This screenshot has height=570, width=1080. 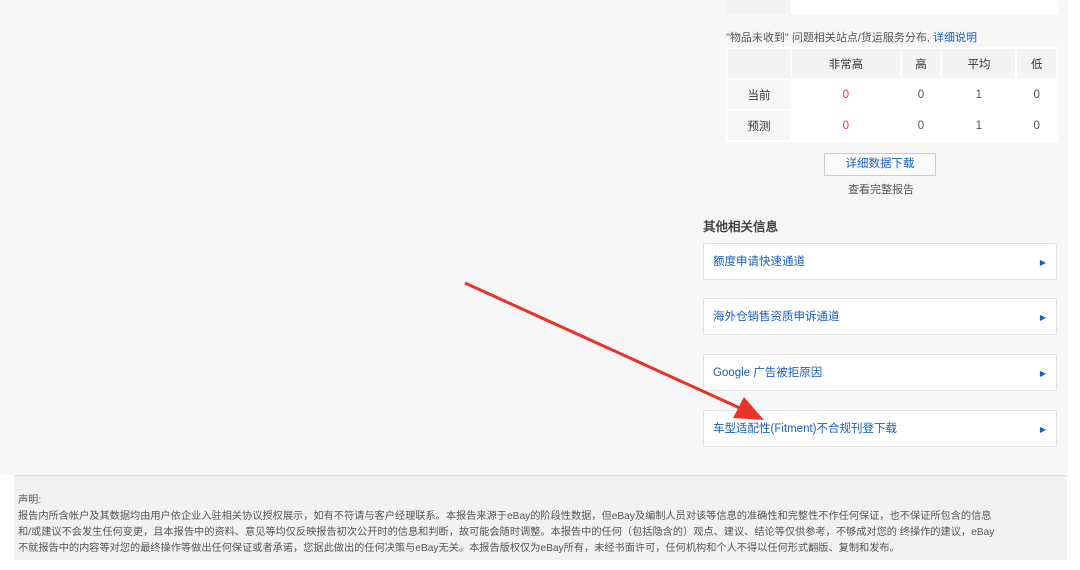 What do you see at coordinates (614, 350) in the screenshot?
I see `annotation-arrow-icon` at bounding box center [614, 350].